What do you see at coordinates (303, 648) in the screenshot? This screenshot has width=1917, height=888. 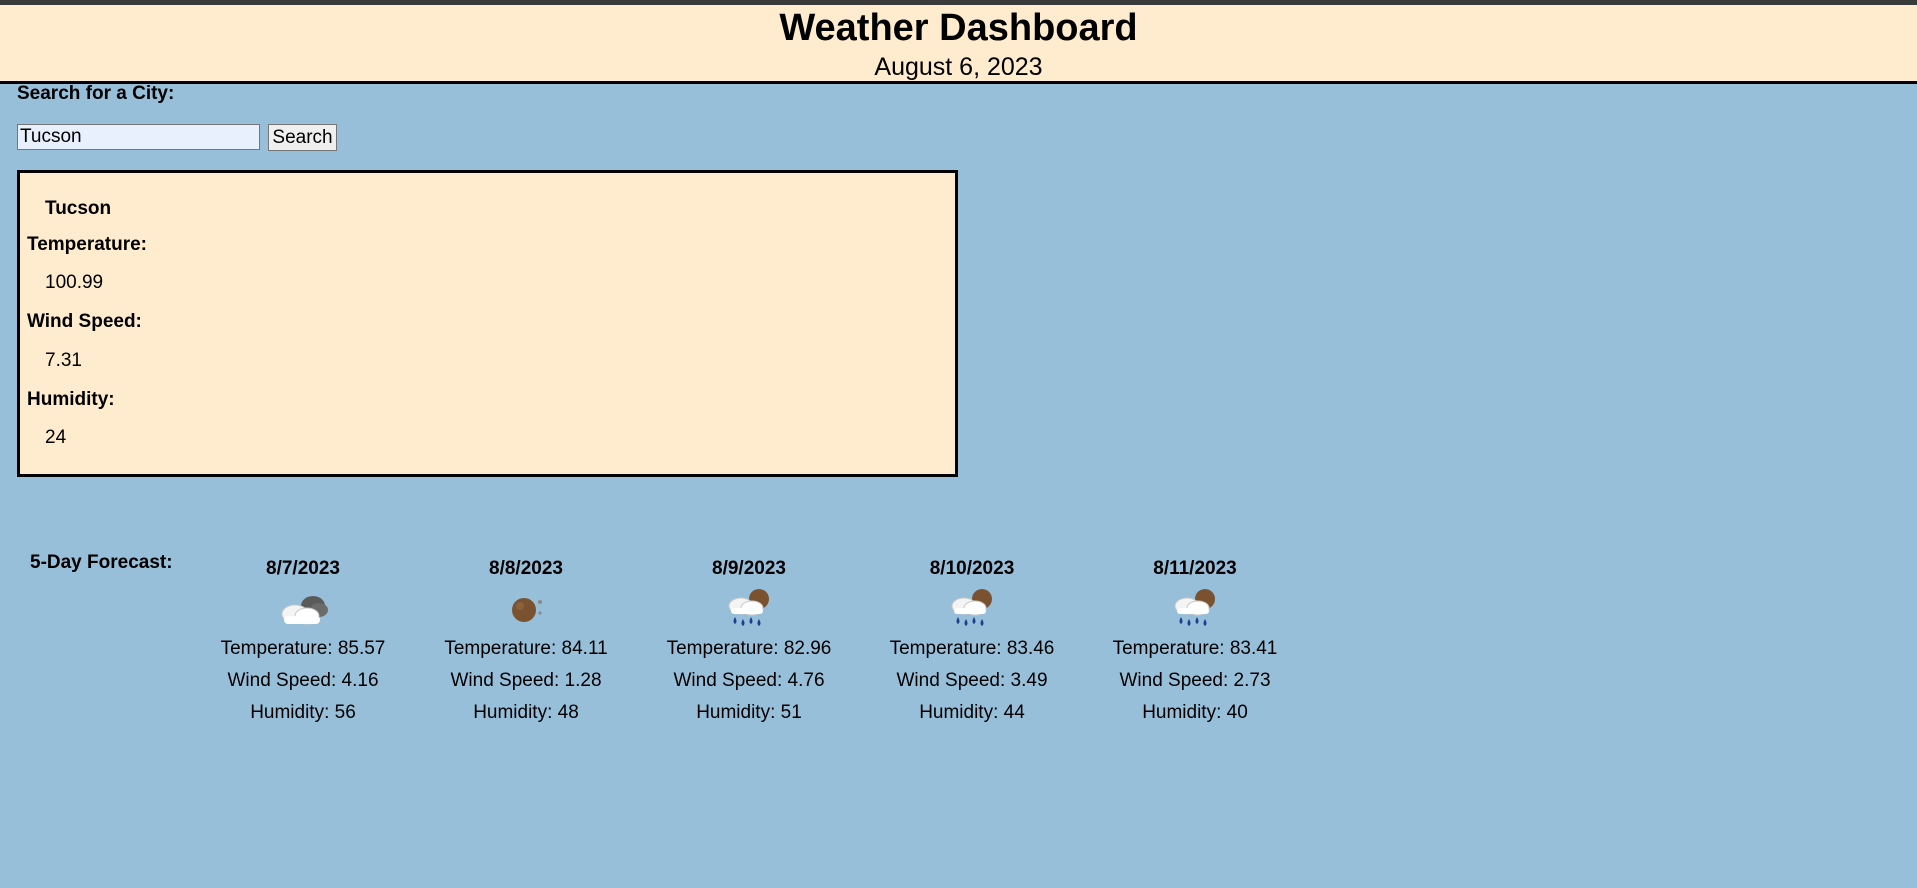 I see `forecast-temperature: Temperature: 85.57` at bounding box center [303, 648].